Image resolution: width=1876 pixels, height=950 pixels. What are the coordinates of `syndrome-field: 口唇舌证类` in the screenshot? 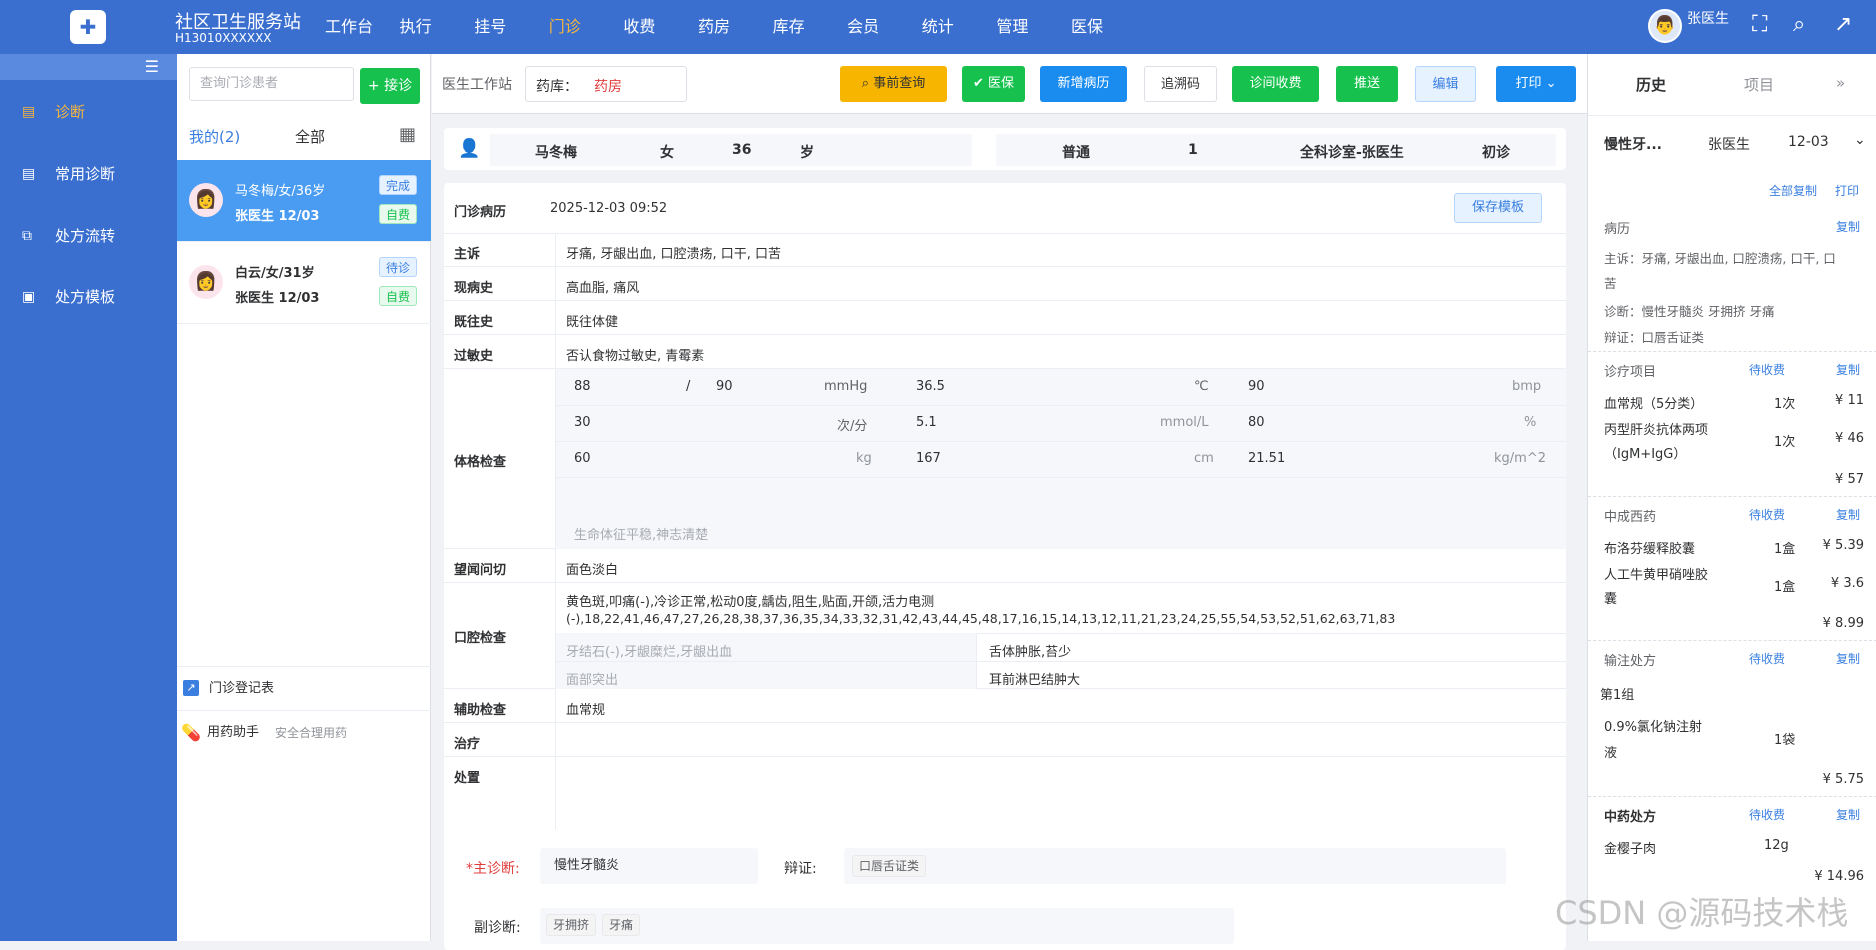 It's located at (1175, 866).